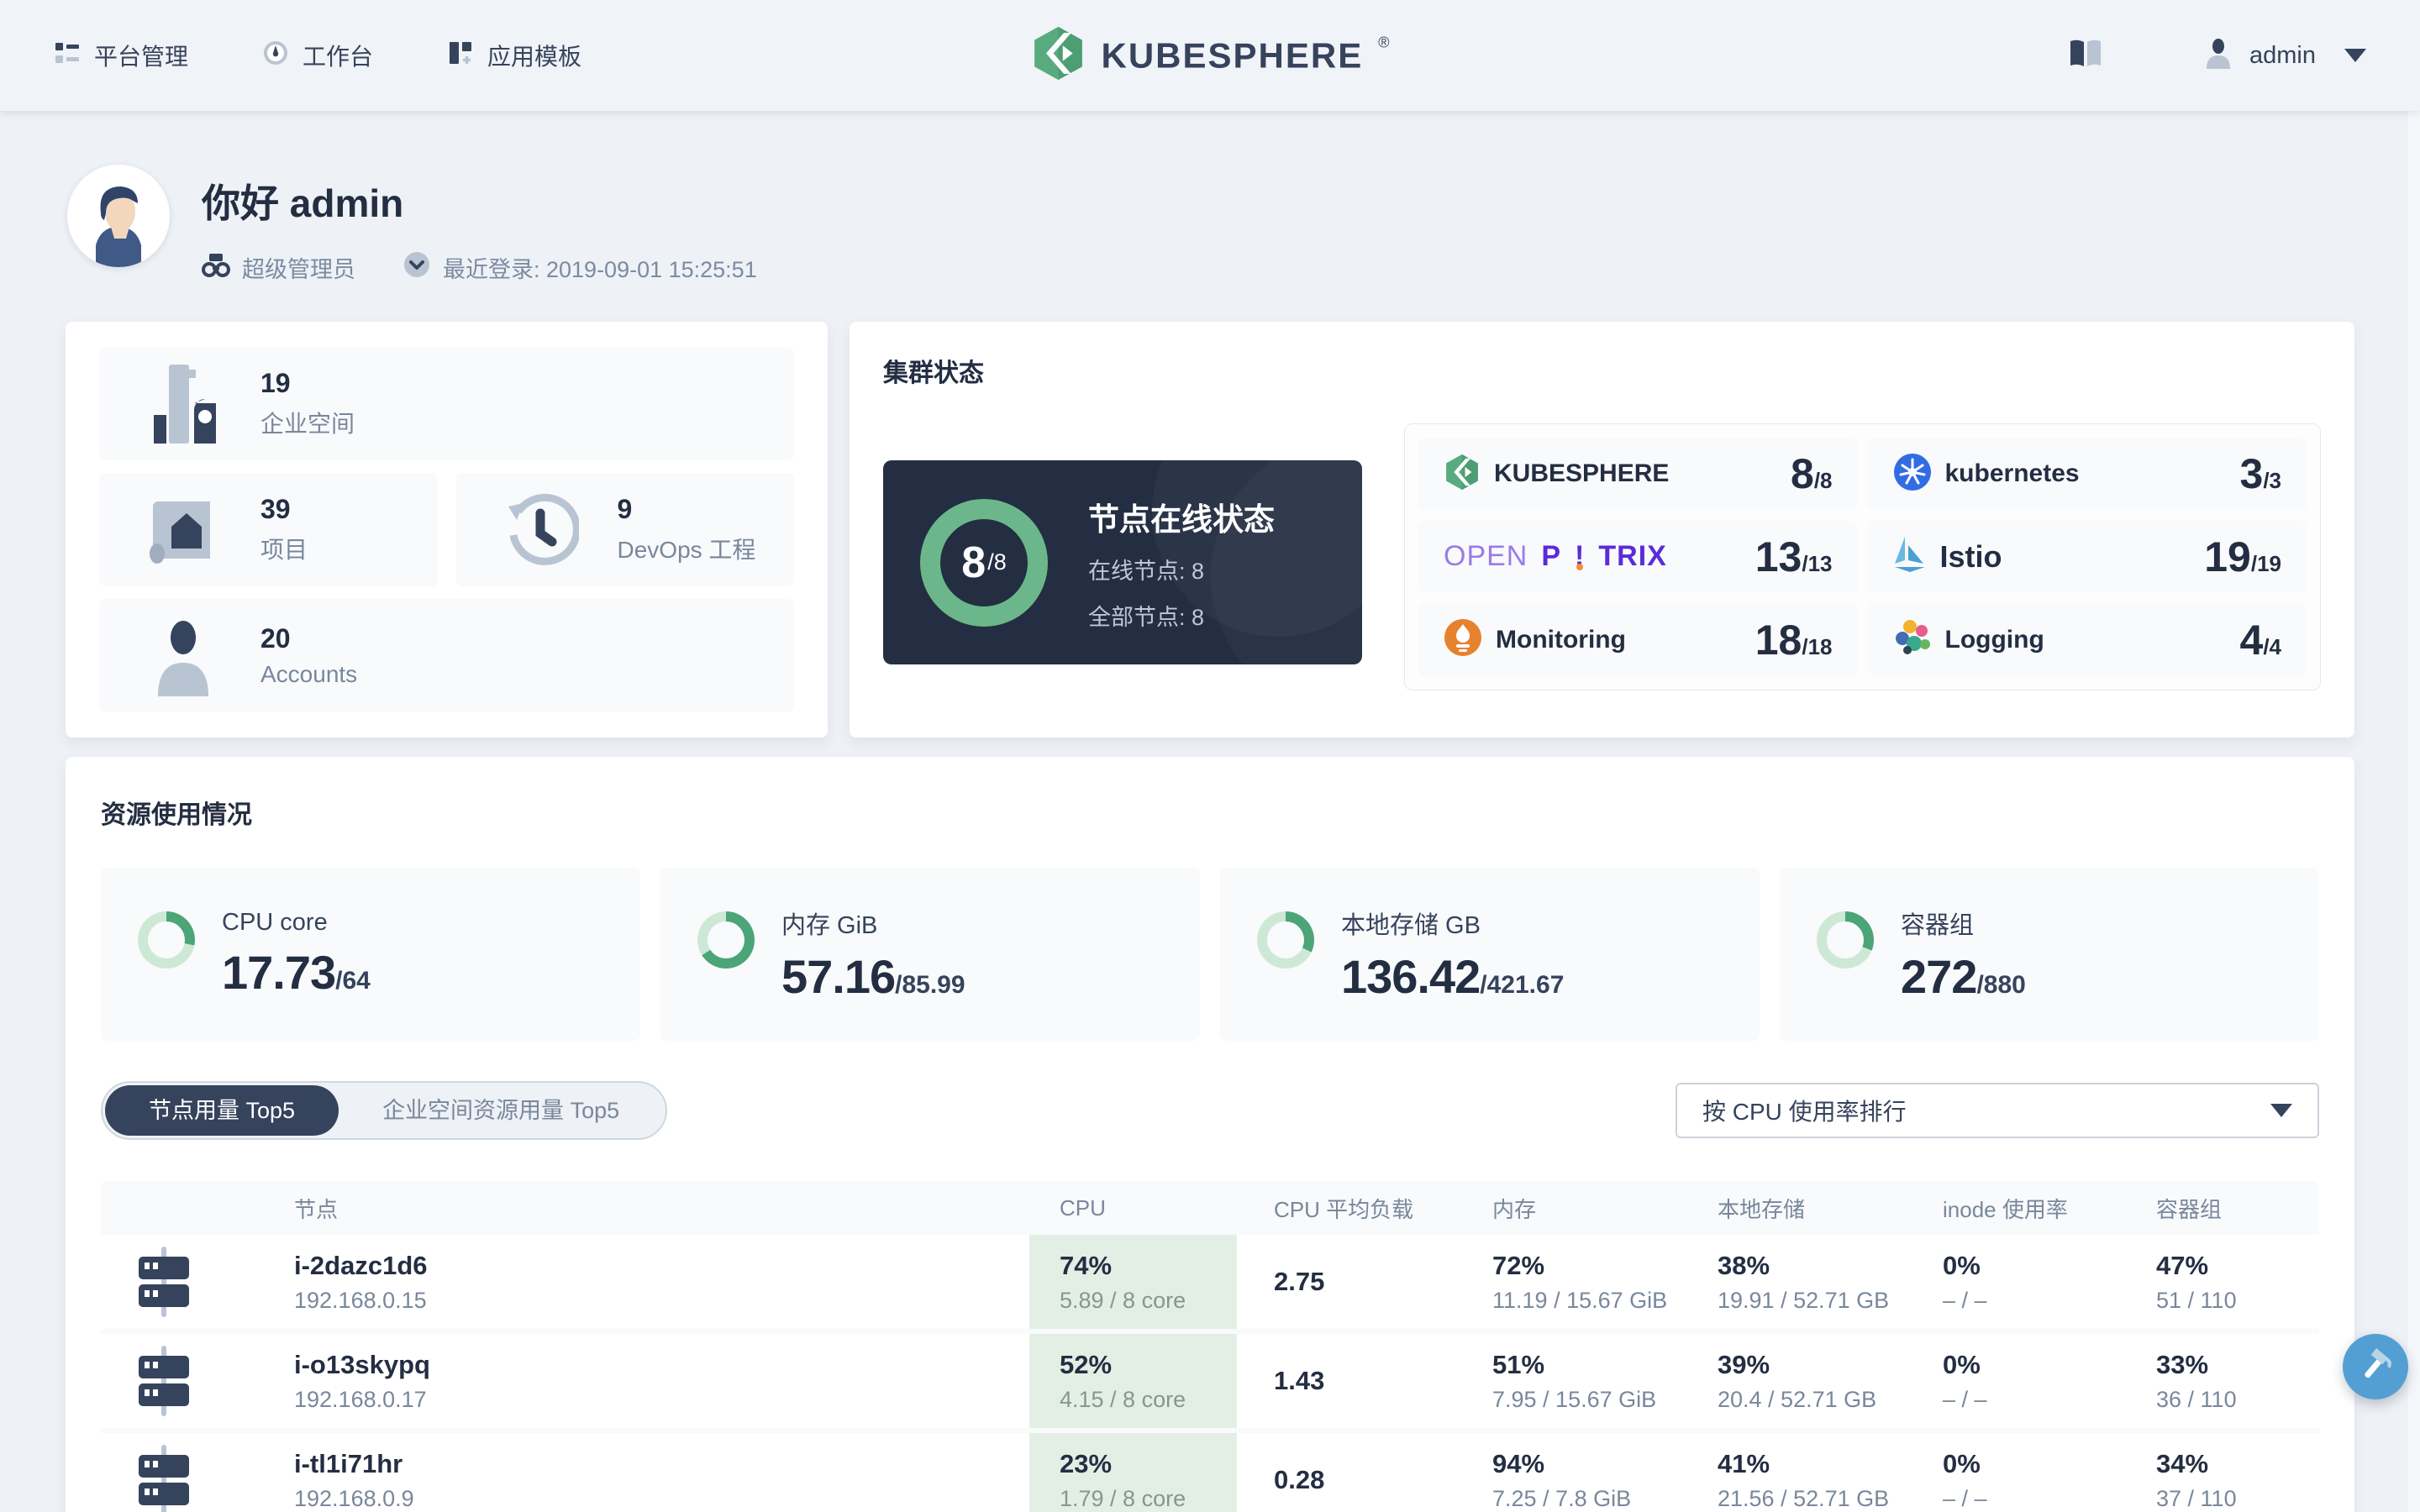  Describe the element at coordinates (973, 562) in the screenshot. I see `node-online-count: 8` at that location.